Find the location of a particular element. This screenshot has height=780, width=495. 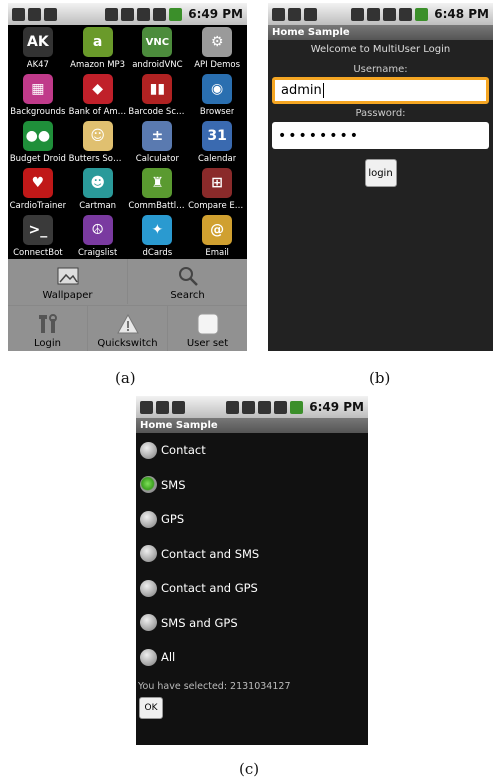

app-shortcut: ●● Budget Droid is located at coordinates (38, 142).